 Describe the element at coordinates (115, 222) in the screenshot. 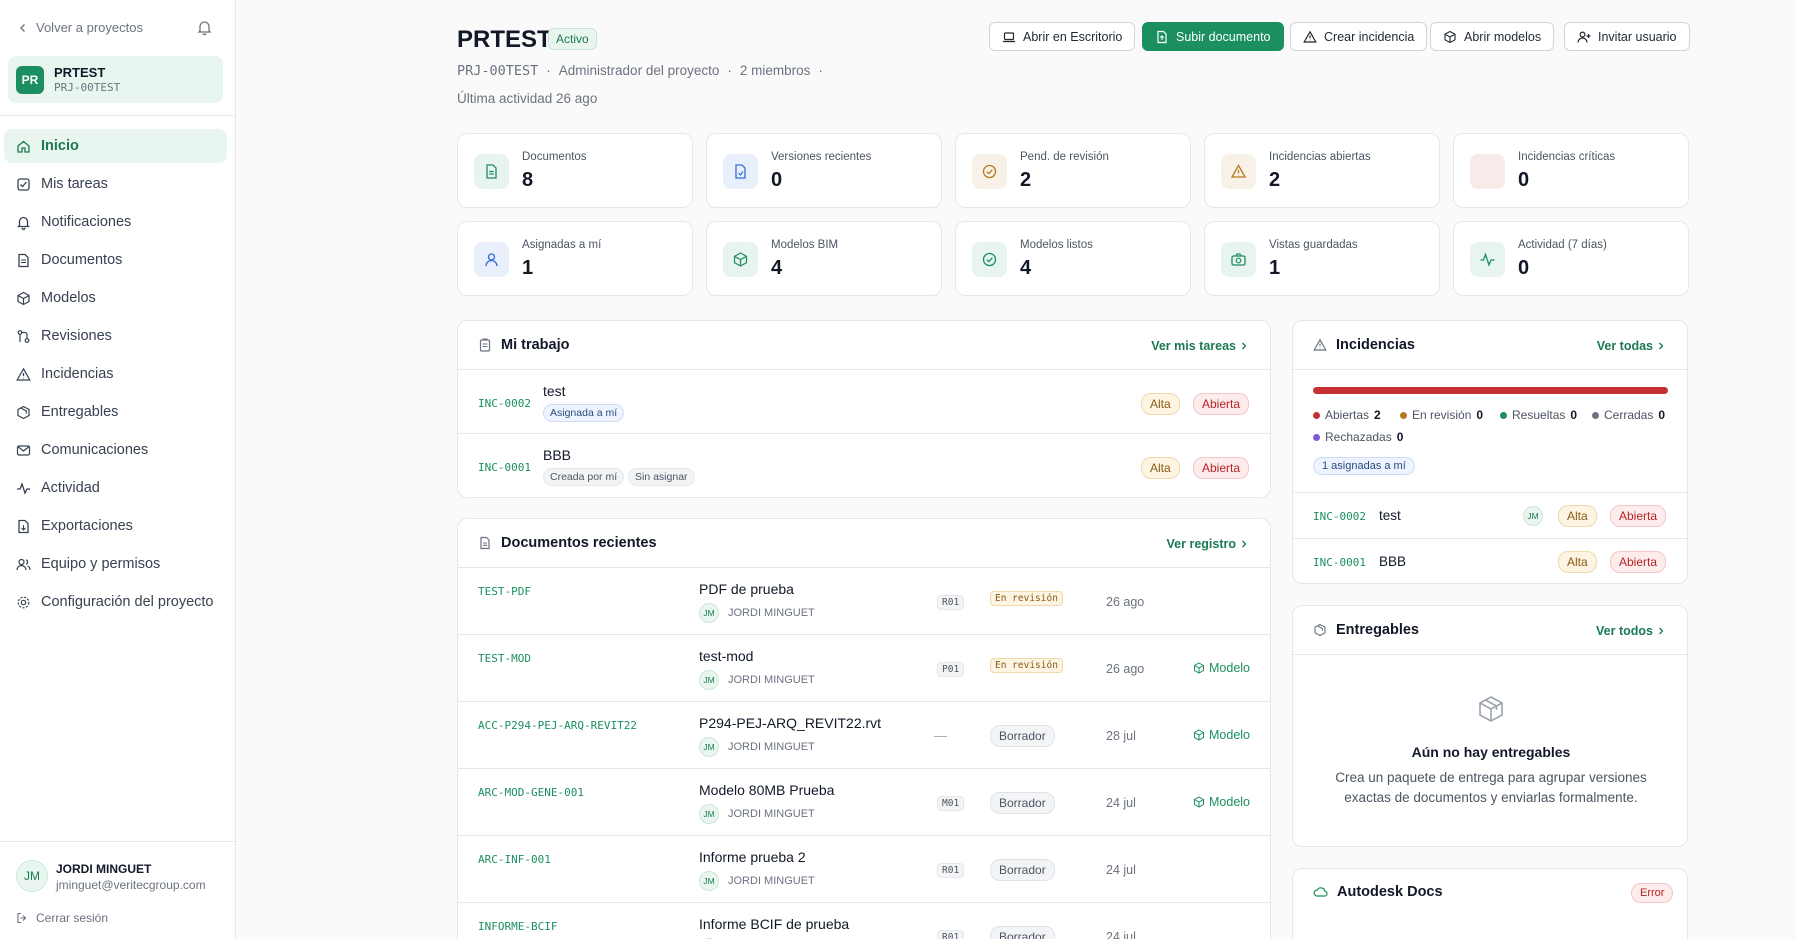

I see `nav-item-notificaciones: Notificaciones` at that location.